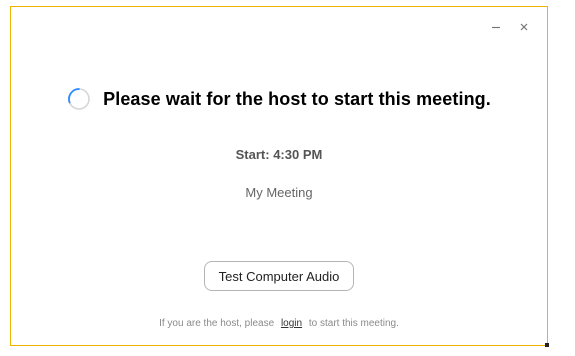 The image size is (575, 356). I want to click on minimize-icon, so click(496, 27).